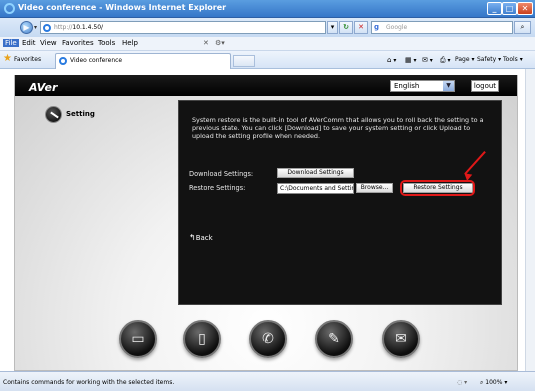  Describe the element at coordinates (244, 61) in the screenshot. I see `new-tab-button` at that location.